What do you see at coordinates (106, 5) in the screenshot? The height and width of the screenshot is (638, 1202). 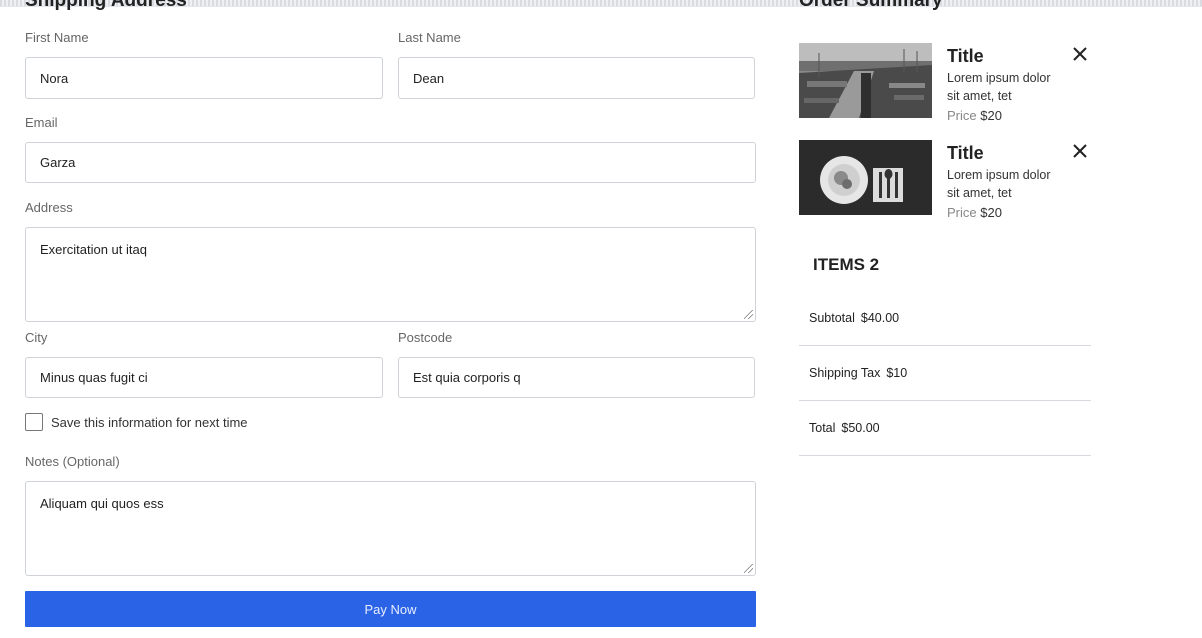 I see `shipping-heading: Shipping Address` at bounding box center [106, 5].